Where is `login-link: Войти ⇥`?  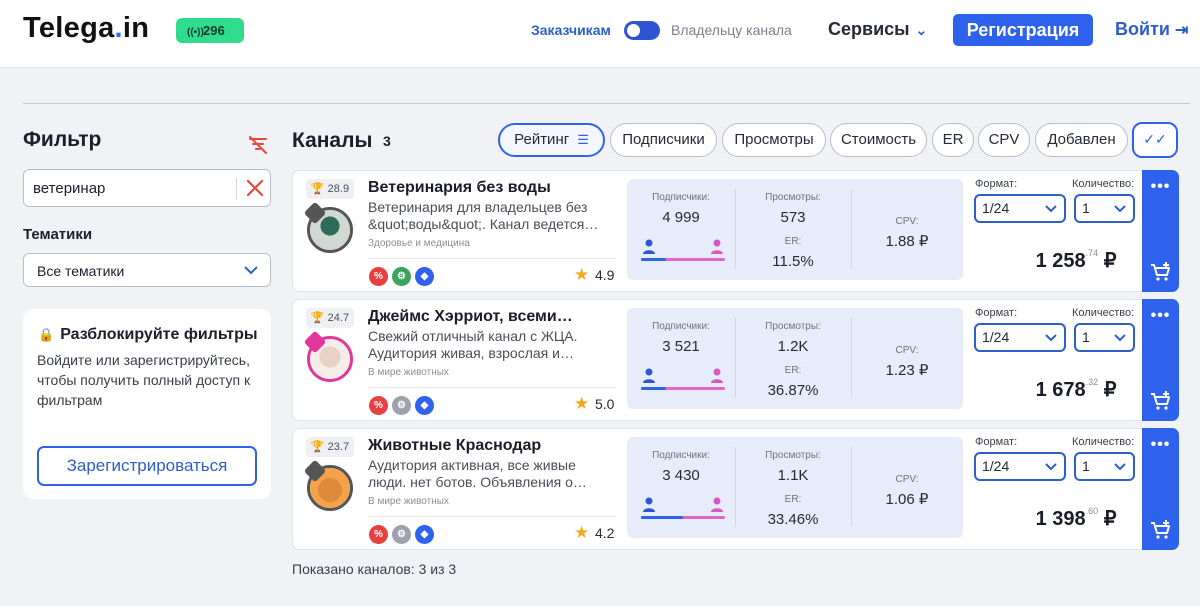
login-link: Войти ⇥ is located at coordinates (1151, 29).